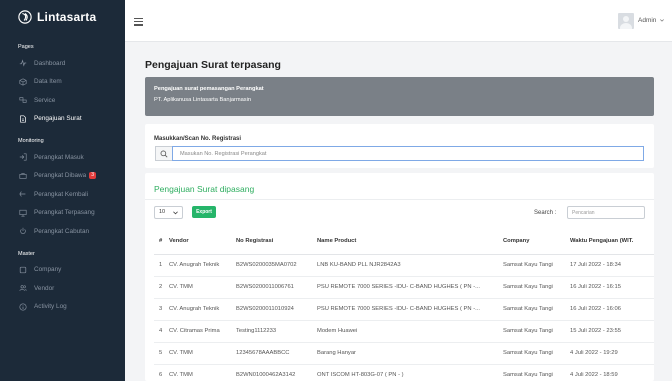  I want to click on info-icon, so click(23, 307).